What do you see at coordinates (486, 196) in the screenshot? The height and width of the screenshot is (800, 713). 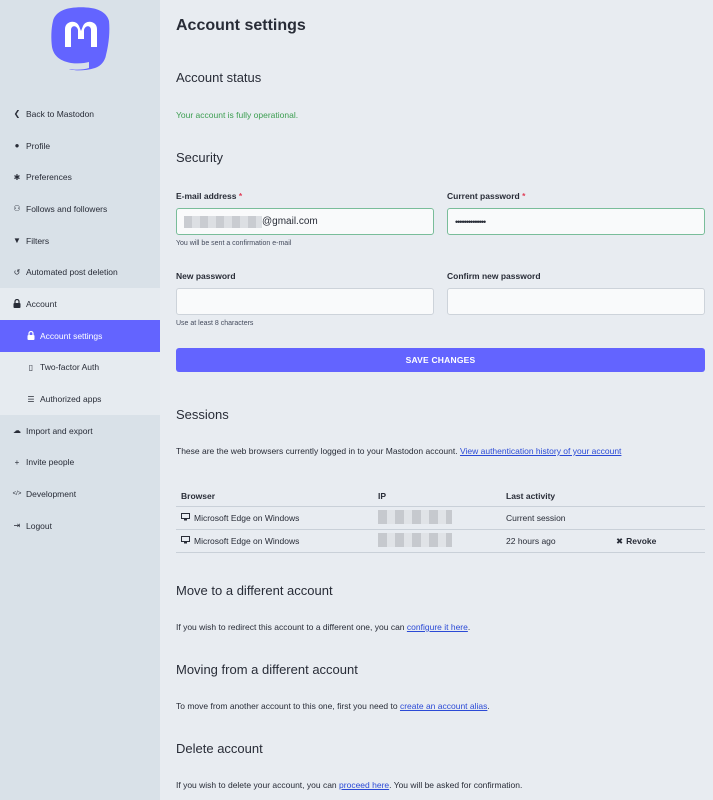 I see `current-password-label: Current password *` at bounding box center [486, 196].